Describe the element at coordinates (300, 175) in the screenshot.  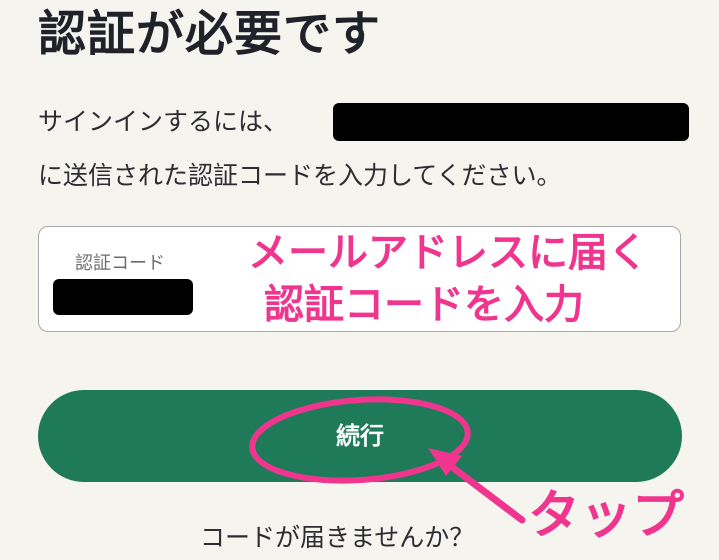
I see `instruction-line-2: に送信された認証コードを入力してください。` at that location.